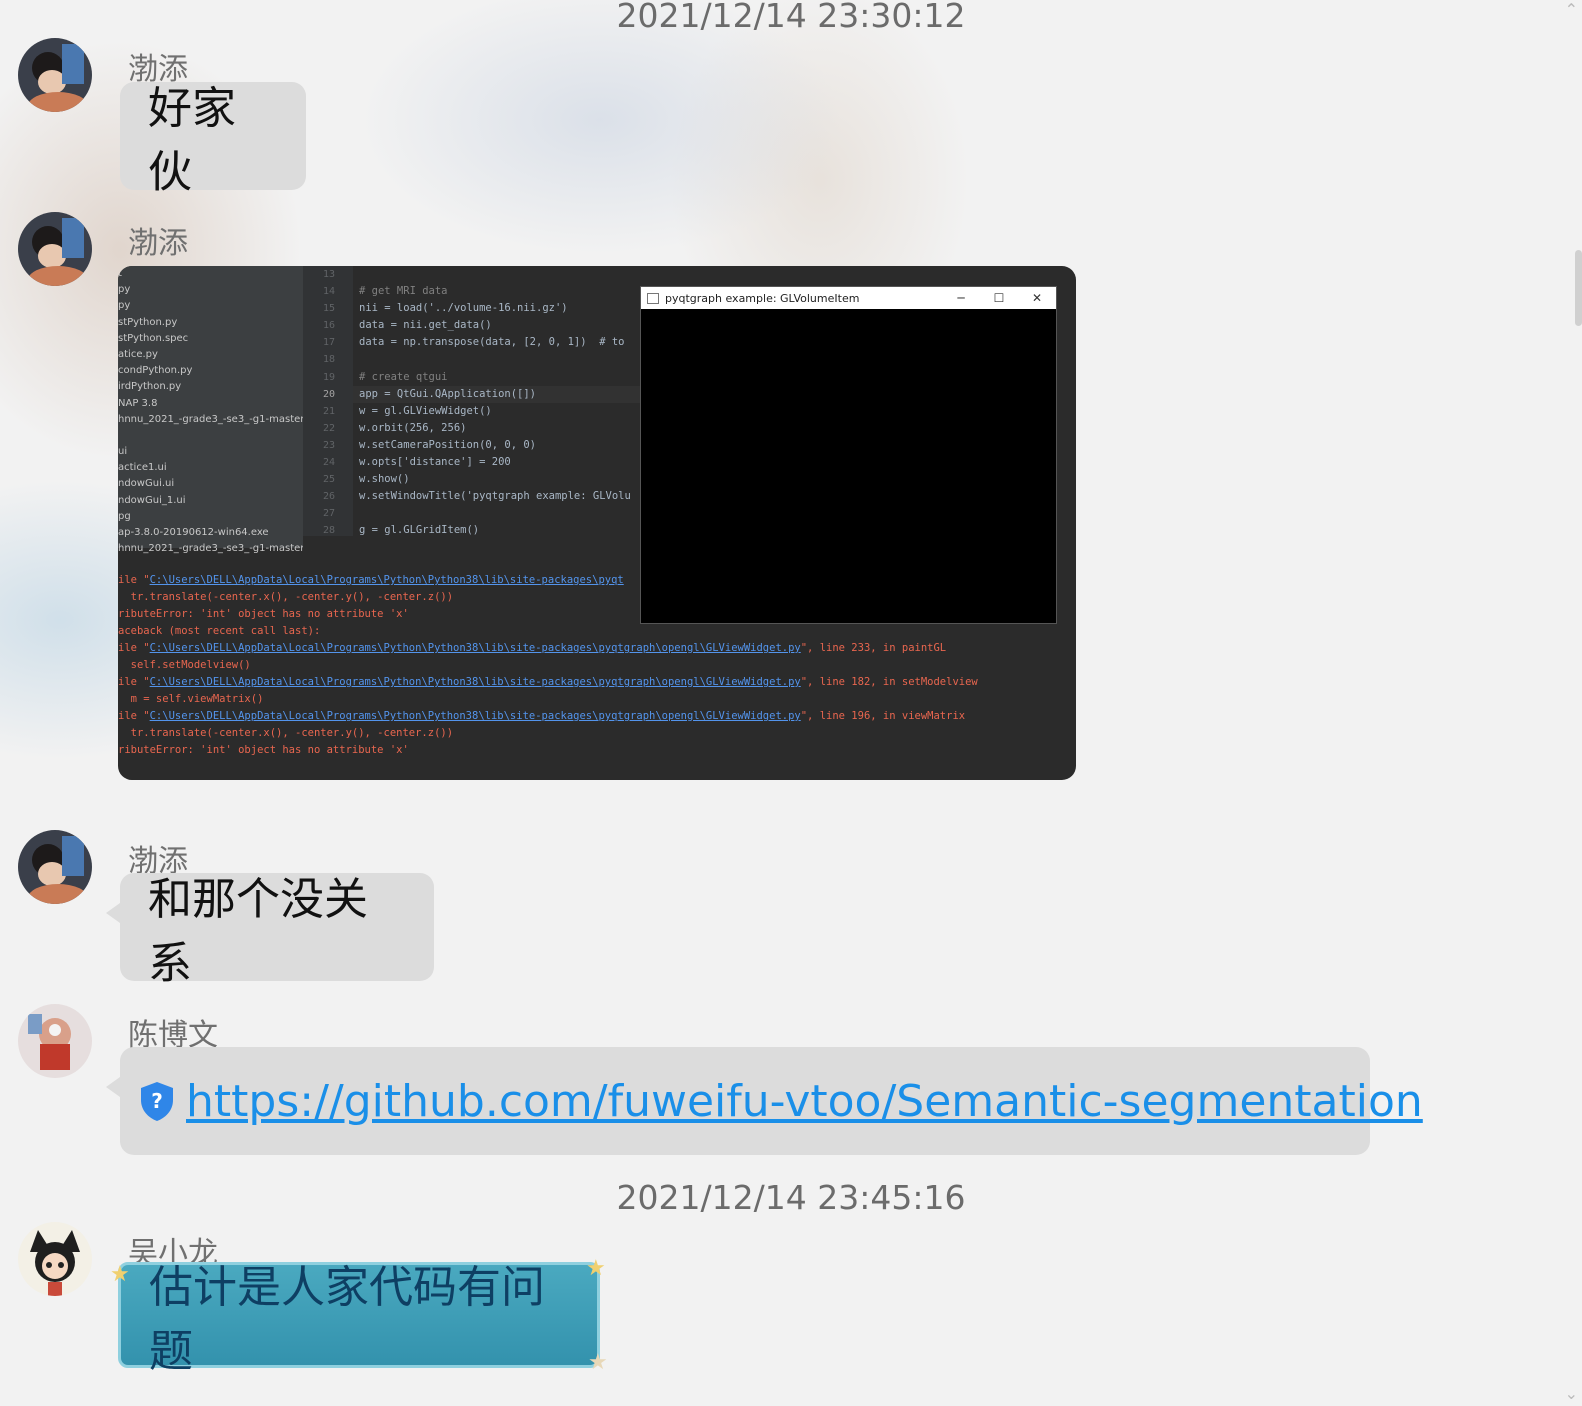 This screenshot has height=1406, width=1582. Describe the element at coordinates (328, 497) in the screenshot. I see `line-number: 26` at that location.